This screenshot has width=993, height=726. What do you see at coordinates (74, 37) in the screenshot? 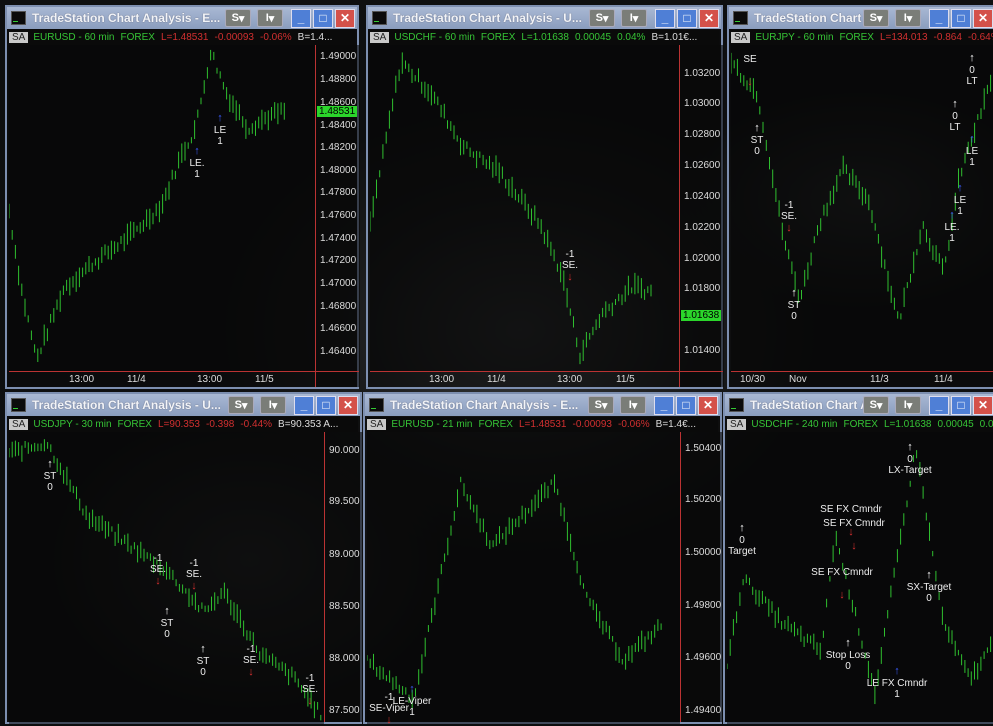
I see `symbol-label: EURUSD - 60 min` at bounding box center [74, 37].